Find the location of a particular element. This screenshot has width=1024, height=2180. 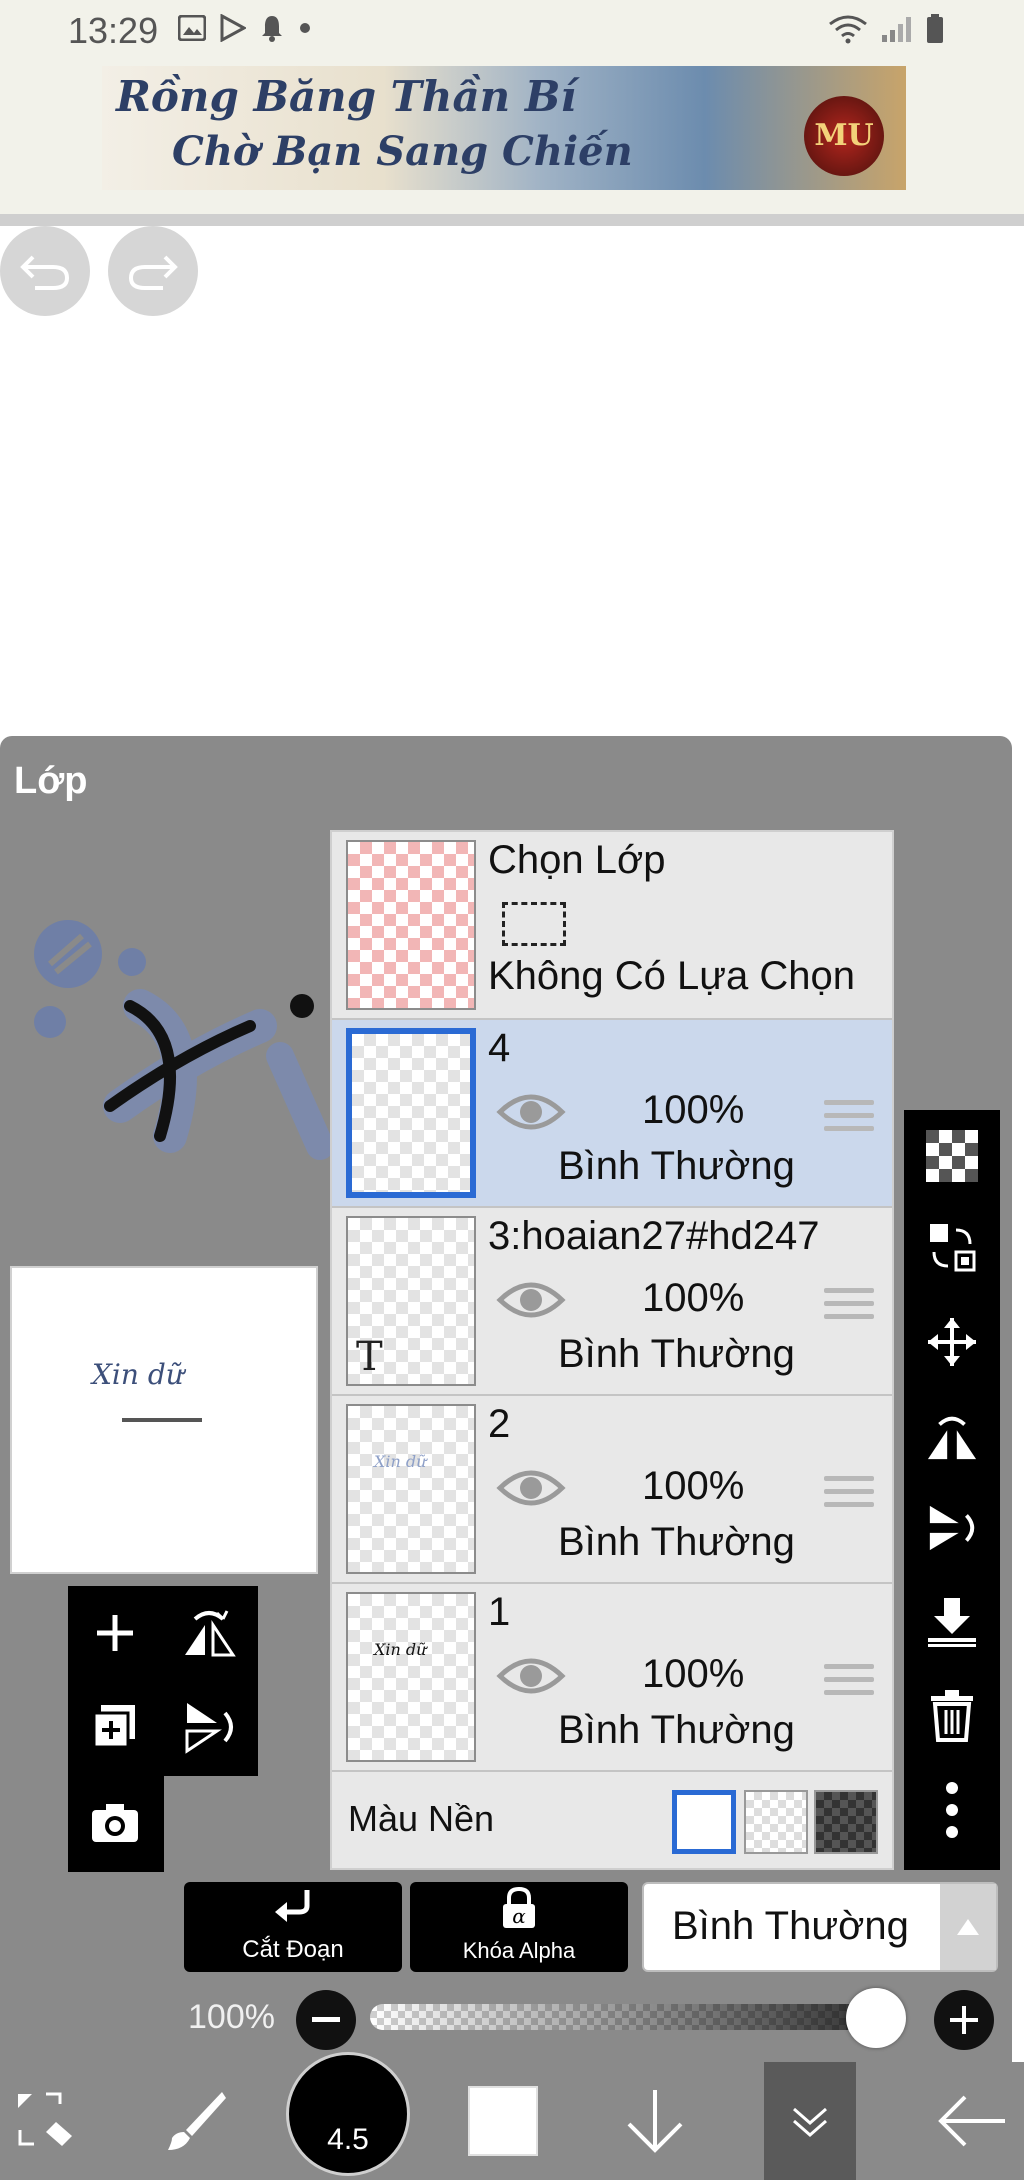

brush-icon is located at coordinates (197, 2121).